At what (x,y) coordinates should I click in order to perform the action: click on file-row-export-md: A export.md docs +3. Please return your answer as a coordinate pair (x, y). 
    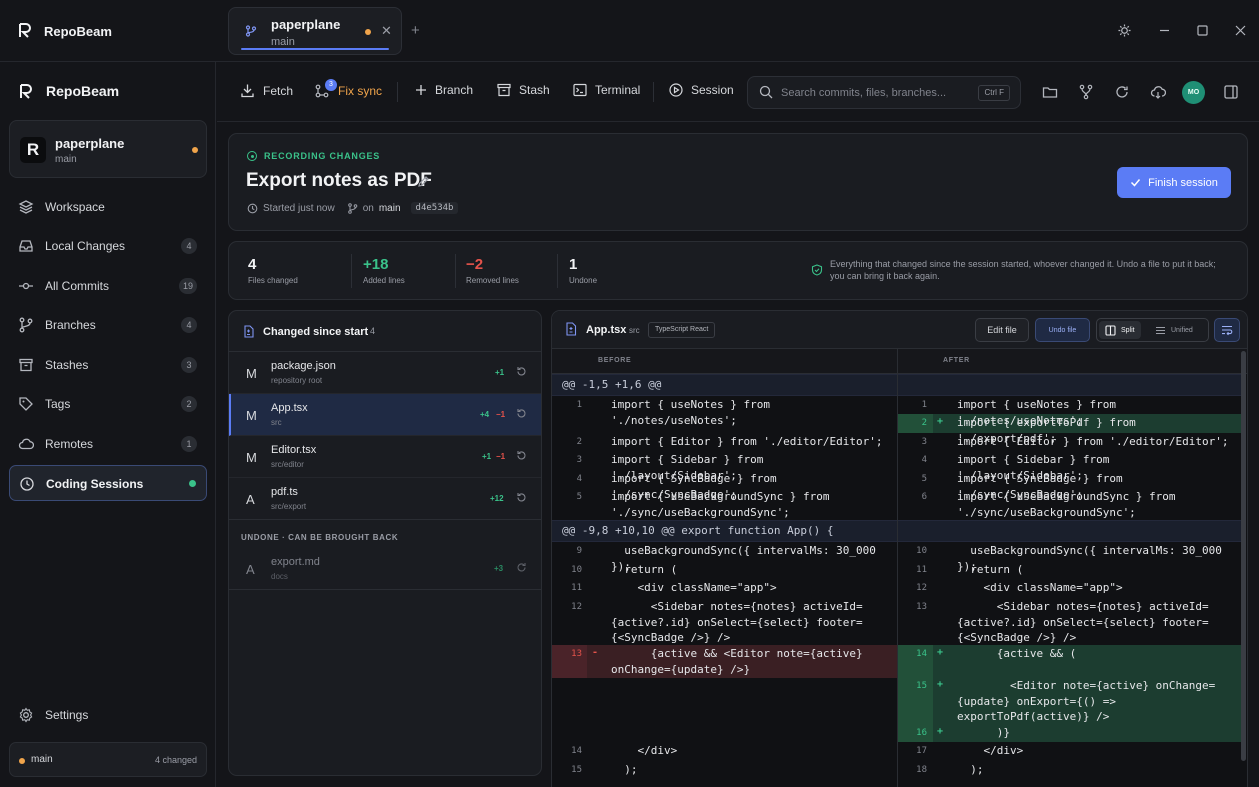
    Looking at the image, I should click on (385, 569).